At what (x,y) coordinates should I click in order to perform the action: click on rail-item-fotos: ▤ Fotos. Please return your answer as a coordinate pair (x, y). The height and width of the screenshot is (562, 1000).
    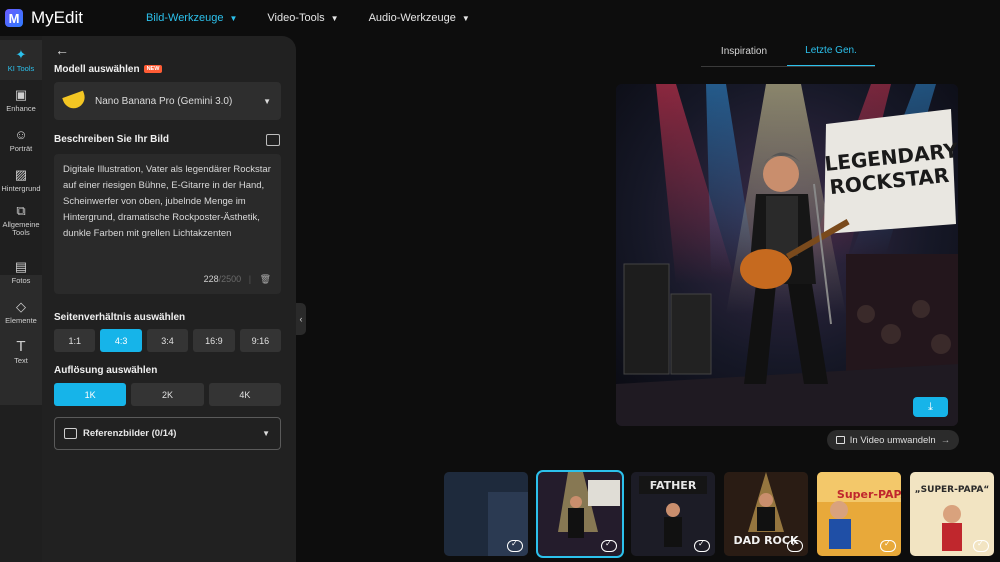
    Looking at the image, I should click on (21, 272).